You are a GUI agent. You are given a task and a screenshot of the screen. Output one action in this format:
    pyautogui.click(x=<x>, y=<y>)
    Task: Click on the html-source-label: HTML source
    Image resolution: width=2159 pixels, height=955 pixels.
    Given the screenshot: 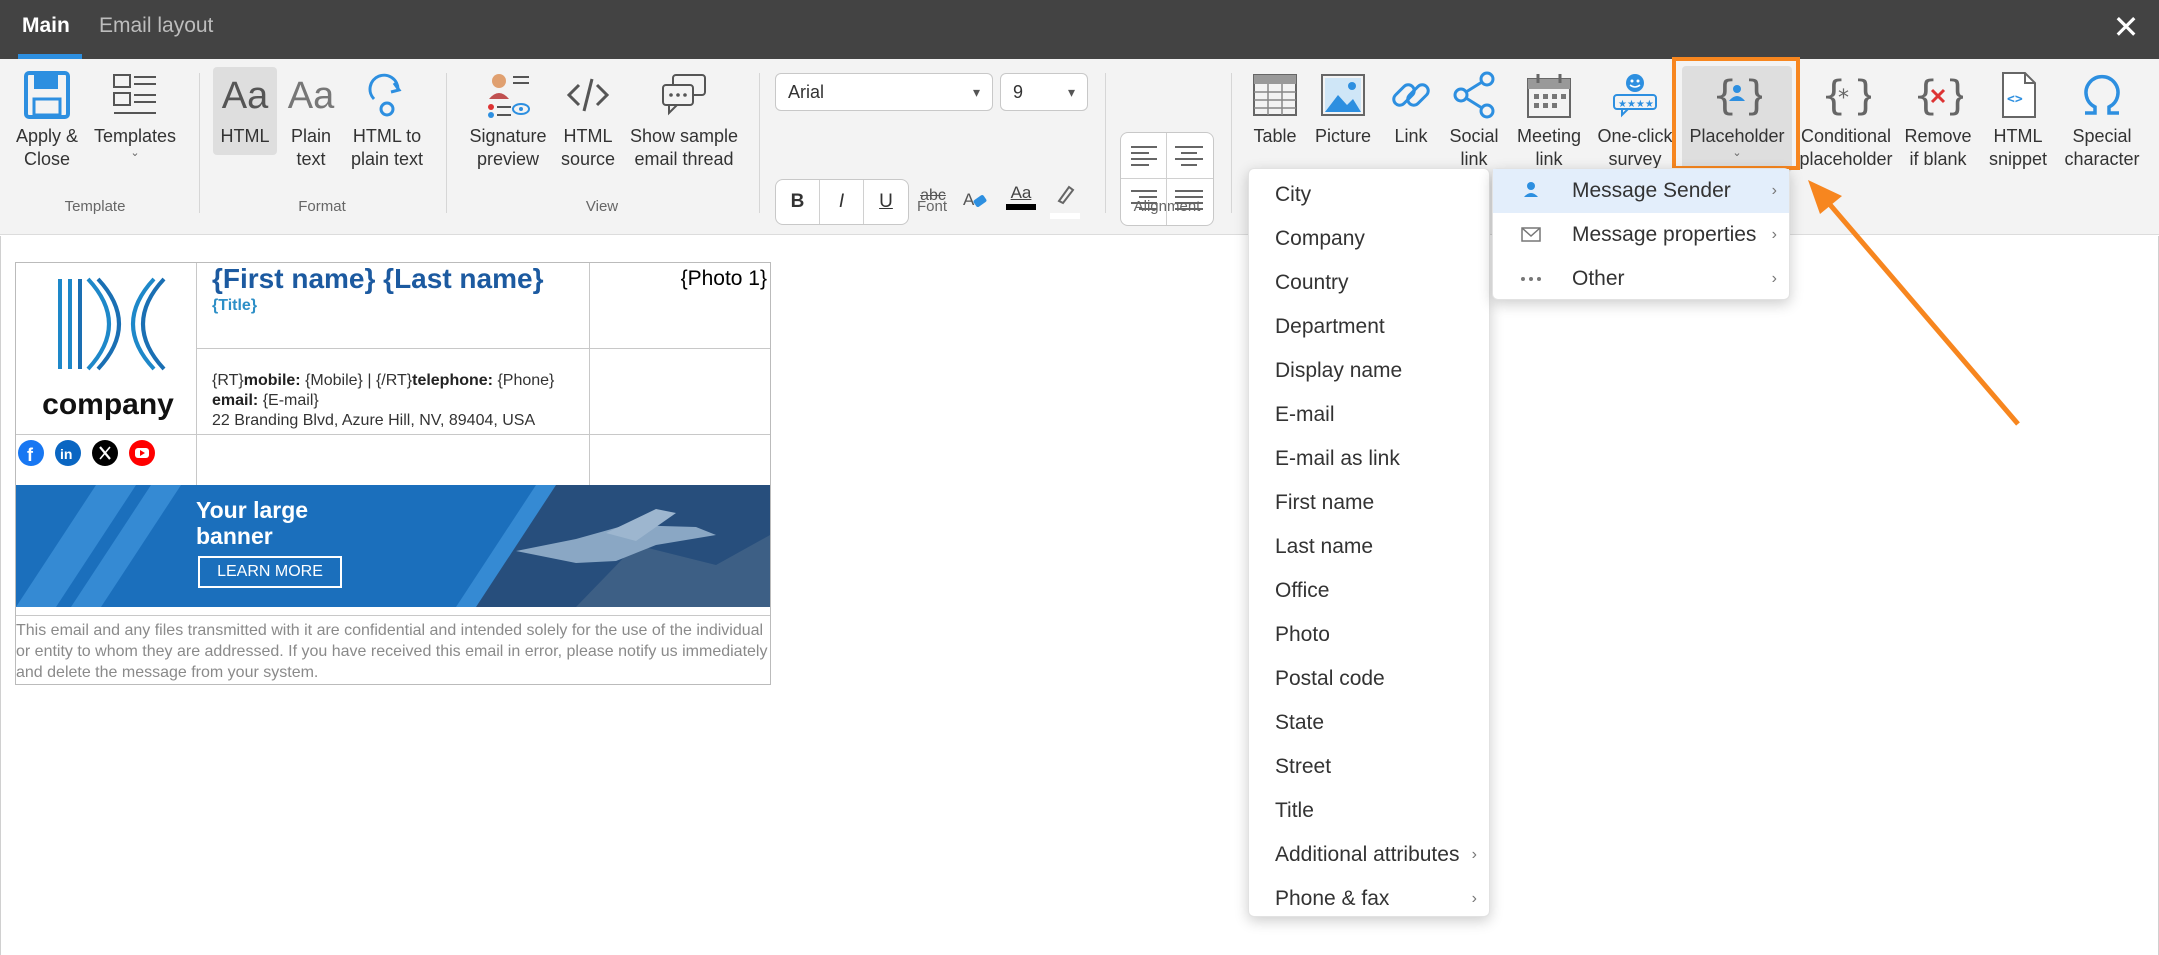 What is the action you would take?
    pyautogui.click(x=588, y=147)
    